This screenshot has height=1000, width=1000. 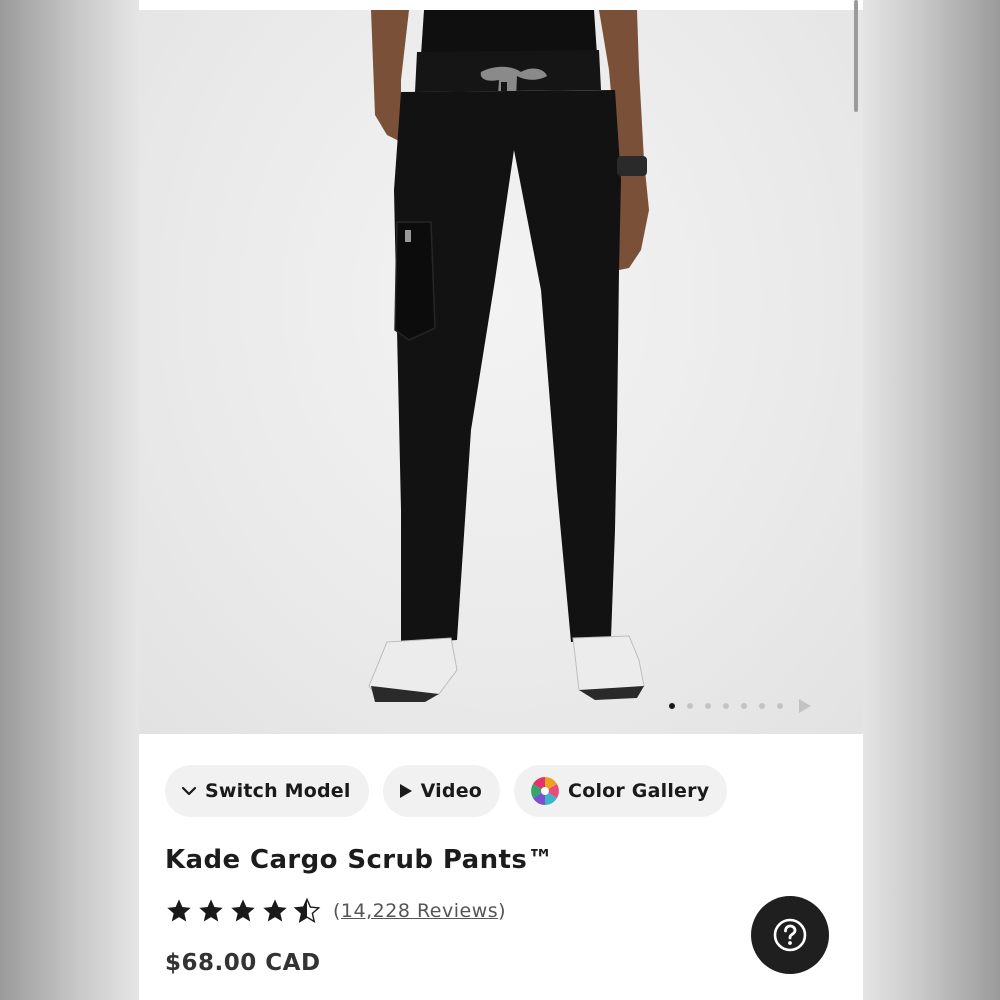 I want to click on switch-model-button: Switch Model, so click(x=267, y=791).